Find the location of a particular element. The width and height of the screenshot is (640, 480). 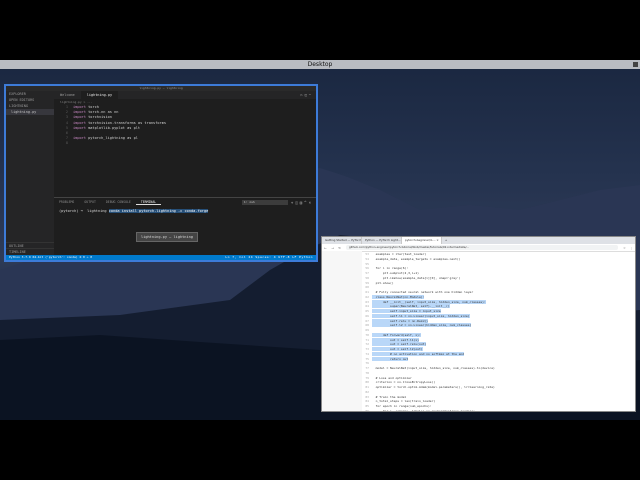

control-center-icon is located at coordinates (635, 64).